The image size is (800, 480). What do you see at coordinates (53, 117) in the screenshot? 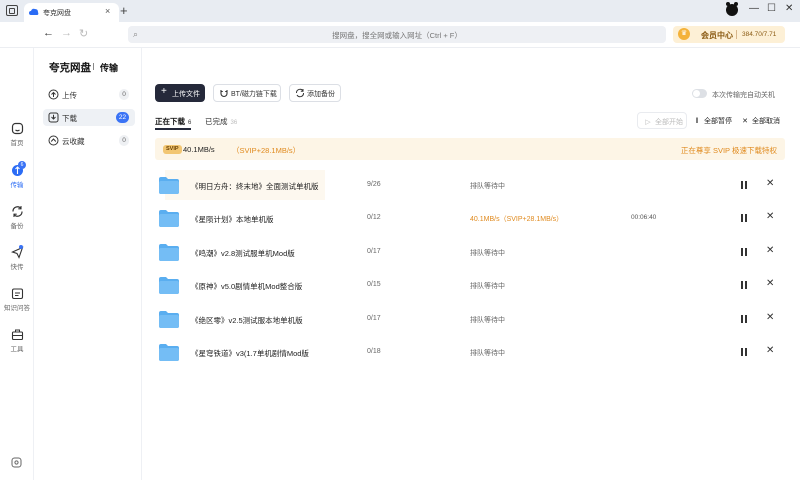
I see `download-icon` at bounding box center [53, 117].